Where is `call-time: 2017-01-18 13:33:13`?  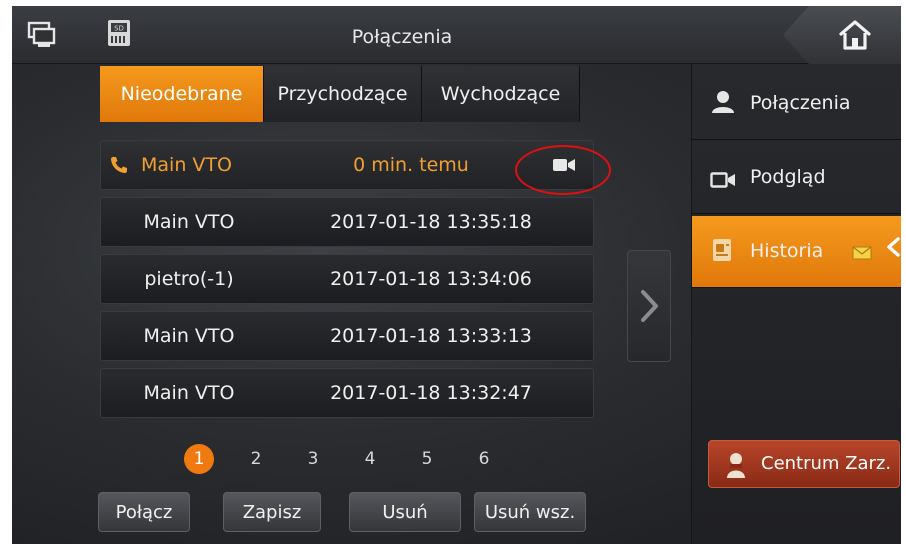
call-time: 2017-01-18 13:33:13 is located at coordinates (431, 336).